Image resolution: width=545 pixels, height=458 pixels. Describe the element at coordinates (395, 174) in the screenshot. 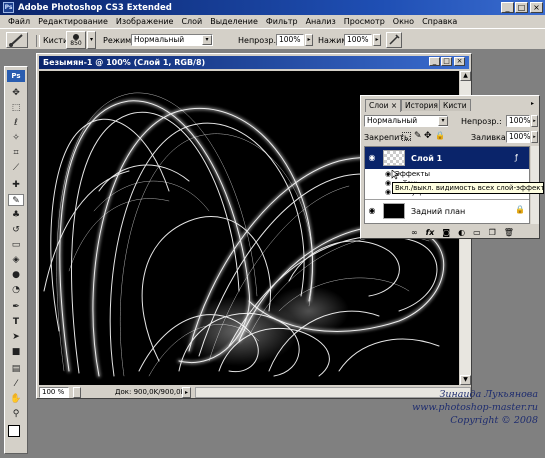

I see `mouse-cursor-icon` at that location.